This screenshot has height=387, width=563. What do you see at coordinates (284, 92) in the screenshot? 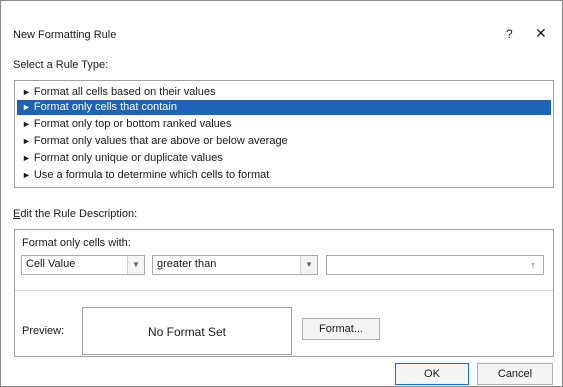
I see `rule-type-item: ► Format all cells based on their values` at bounding box center [284, 92].